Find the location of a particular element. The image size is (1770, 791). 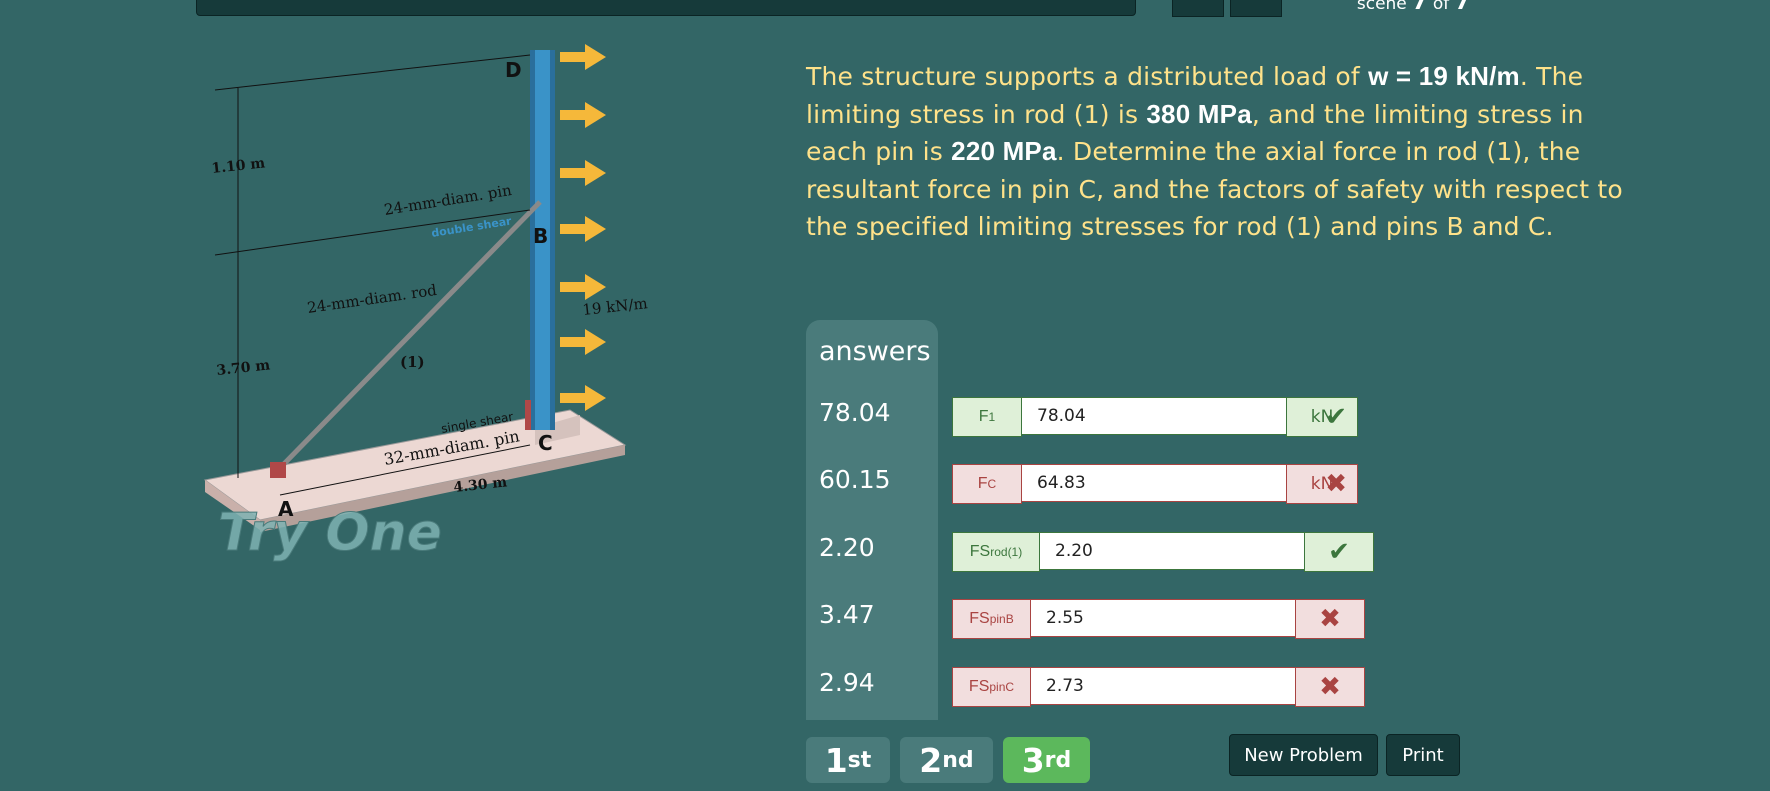

fc-label: FC is located at coordinates (987, 484).